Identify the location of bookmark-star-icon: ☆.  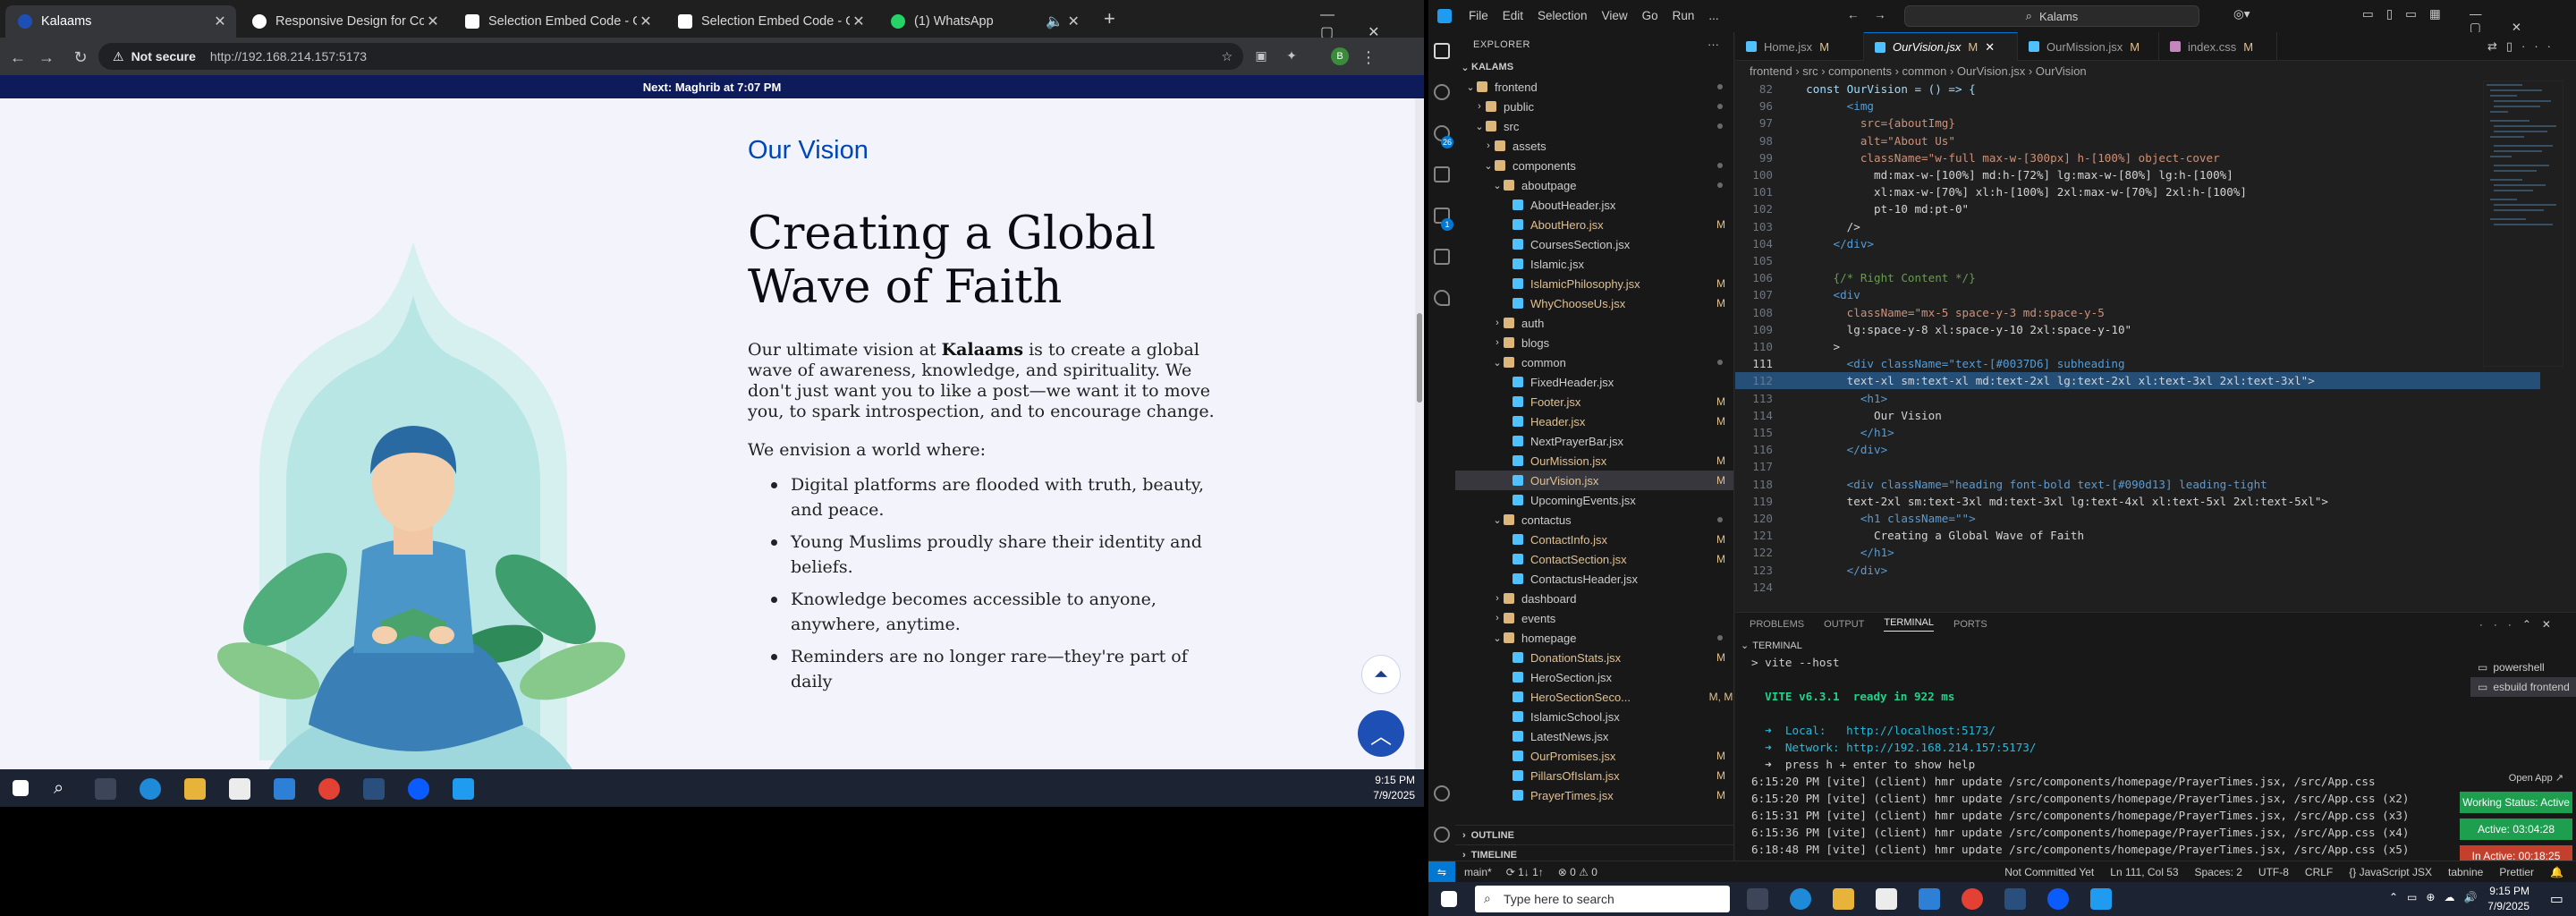
(1227, 56).